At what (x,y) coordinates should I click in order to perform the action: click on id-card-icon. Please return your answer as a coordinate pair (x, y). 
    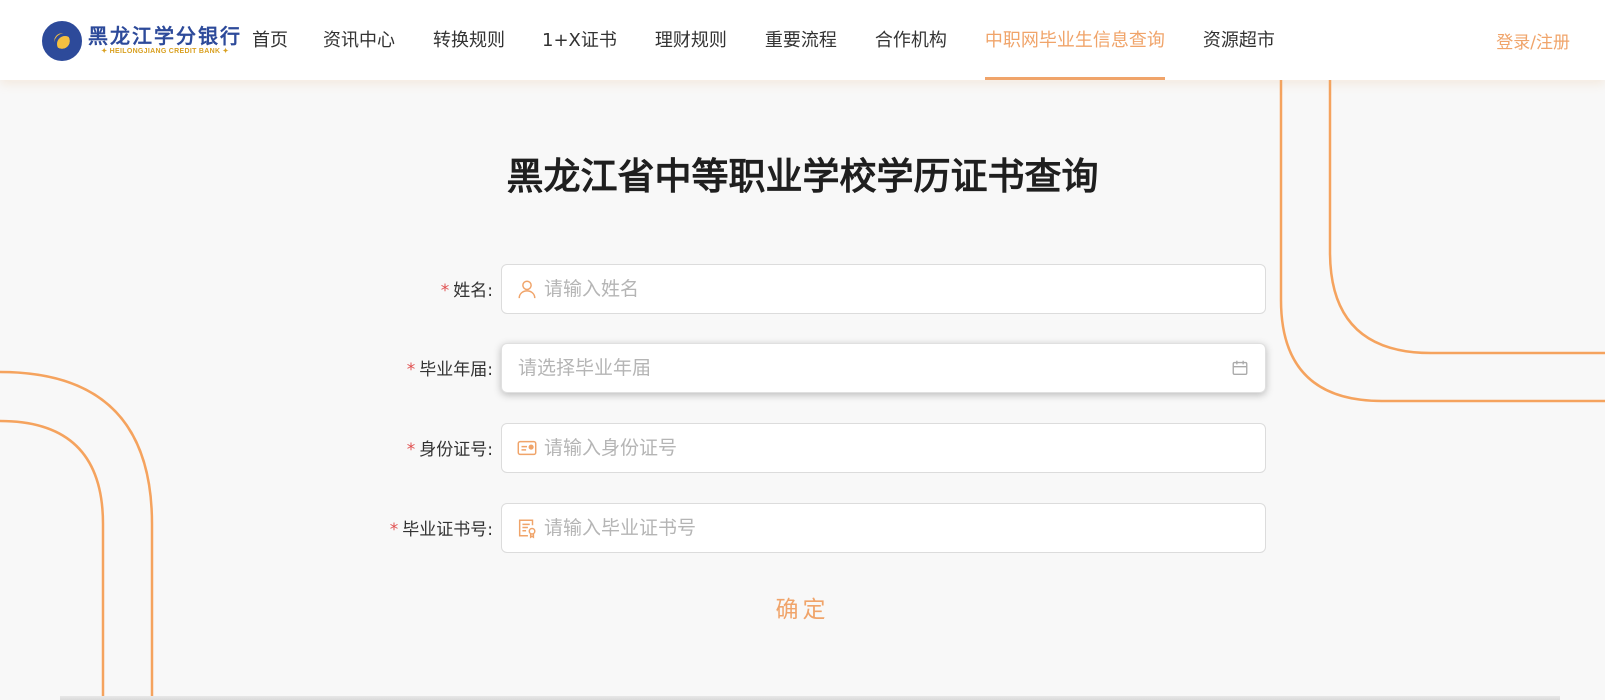
    Looking at the image, I should click on (527, 448).